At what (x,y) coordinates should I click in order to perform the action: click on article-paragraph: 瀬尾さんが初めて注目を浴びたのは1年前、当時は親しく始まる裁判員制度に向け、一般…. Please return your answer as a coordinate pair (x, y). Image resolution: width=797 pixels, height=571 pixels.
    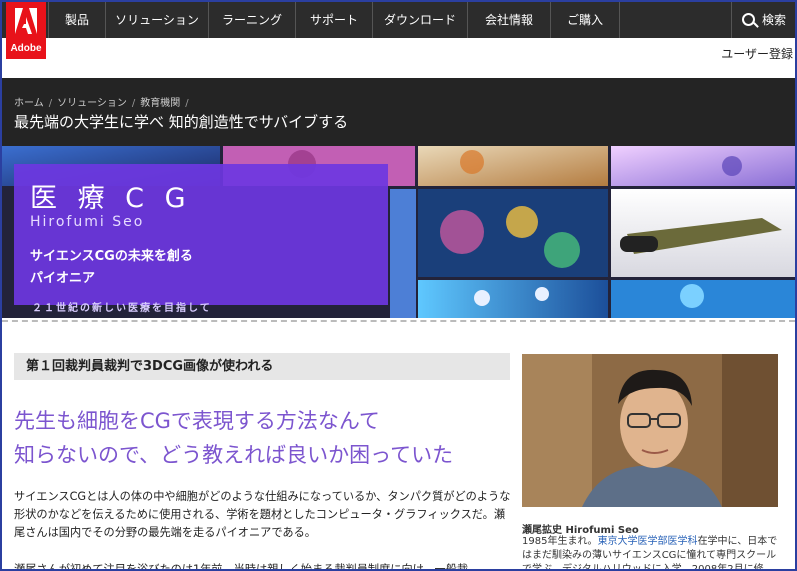
    Looking at the image, I should click on (241, 567).